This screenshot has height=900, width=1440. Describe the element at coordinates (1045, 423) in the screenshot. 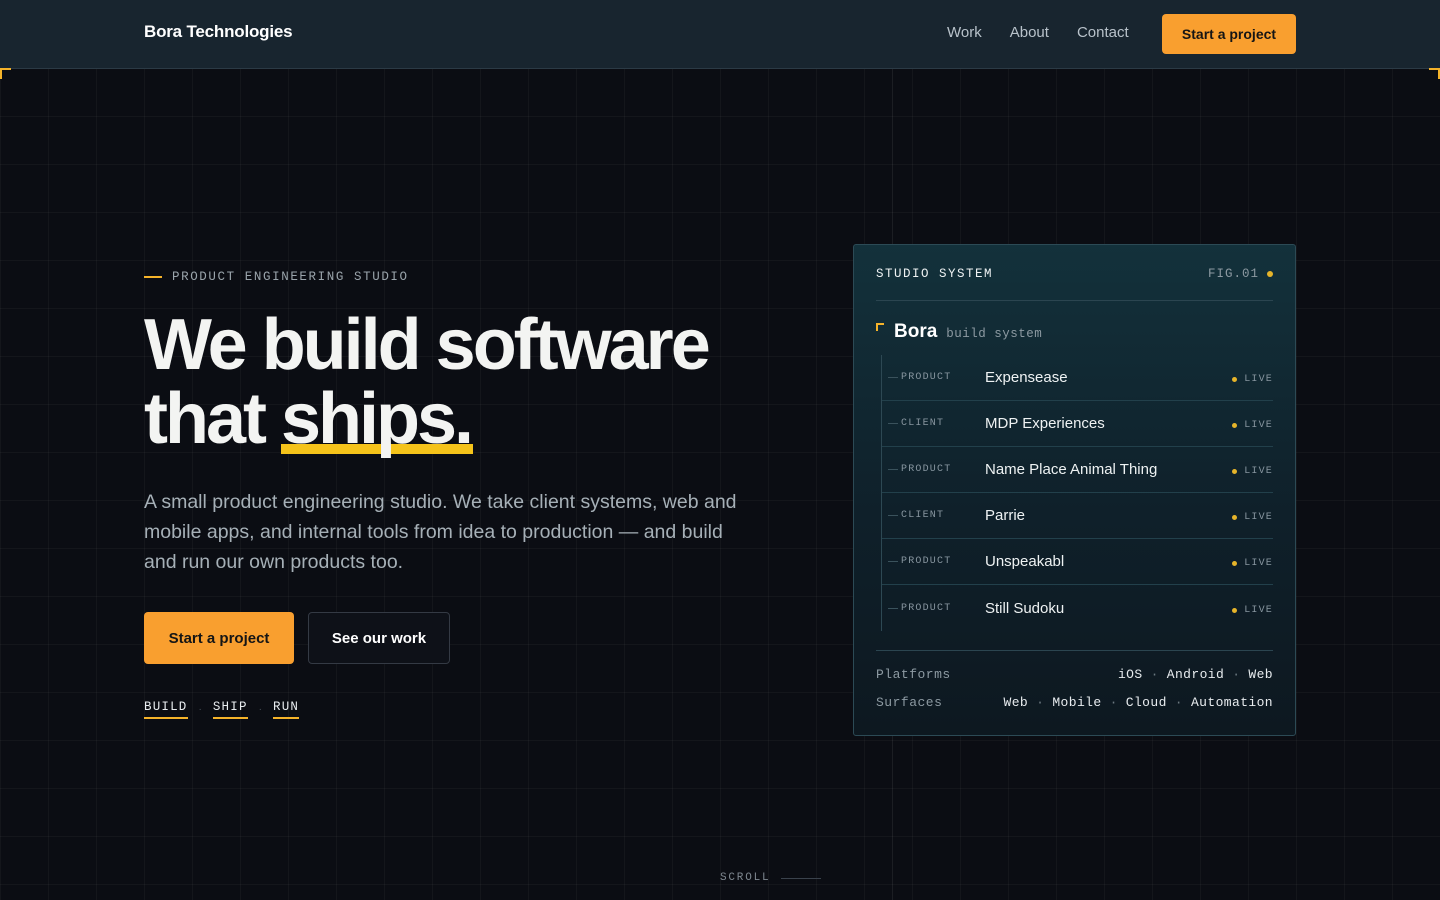

I see `item-name: MDP Experiences` at that location.